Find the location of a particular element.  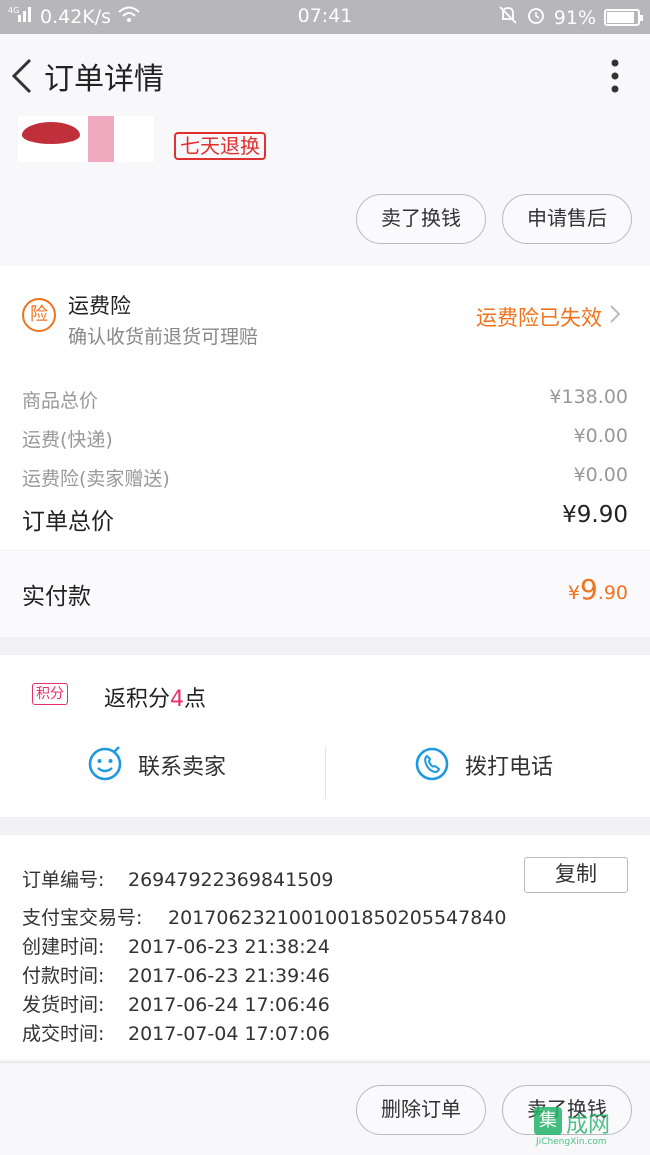

points-text: 返积分4点 is located at coordinates (155, 697).